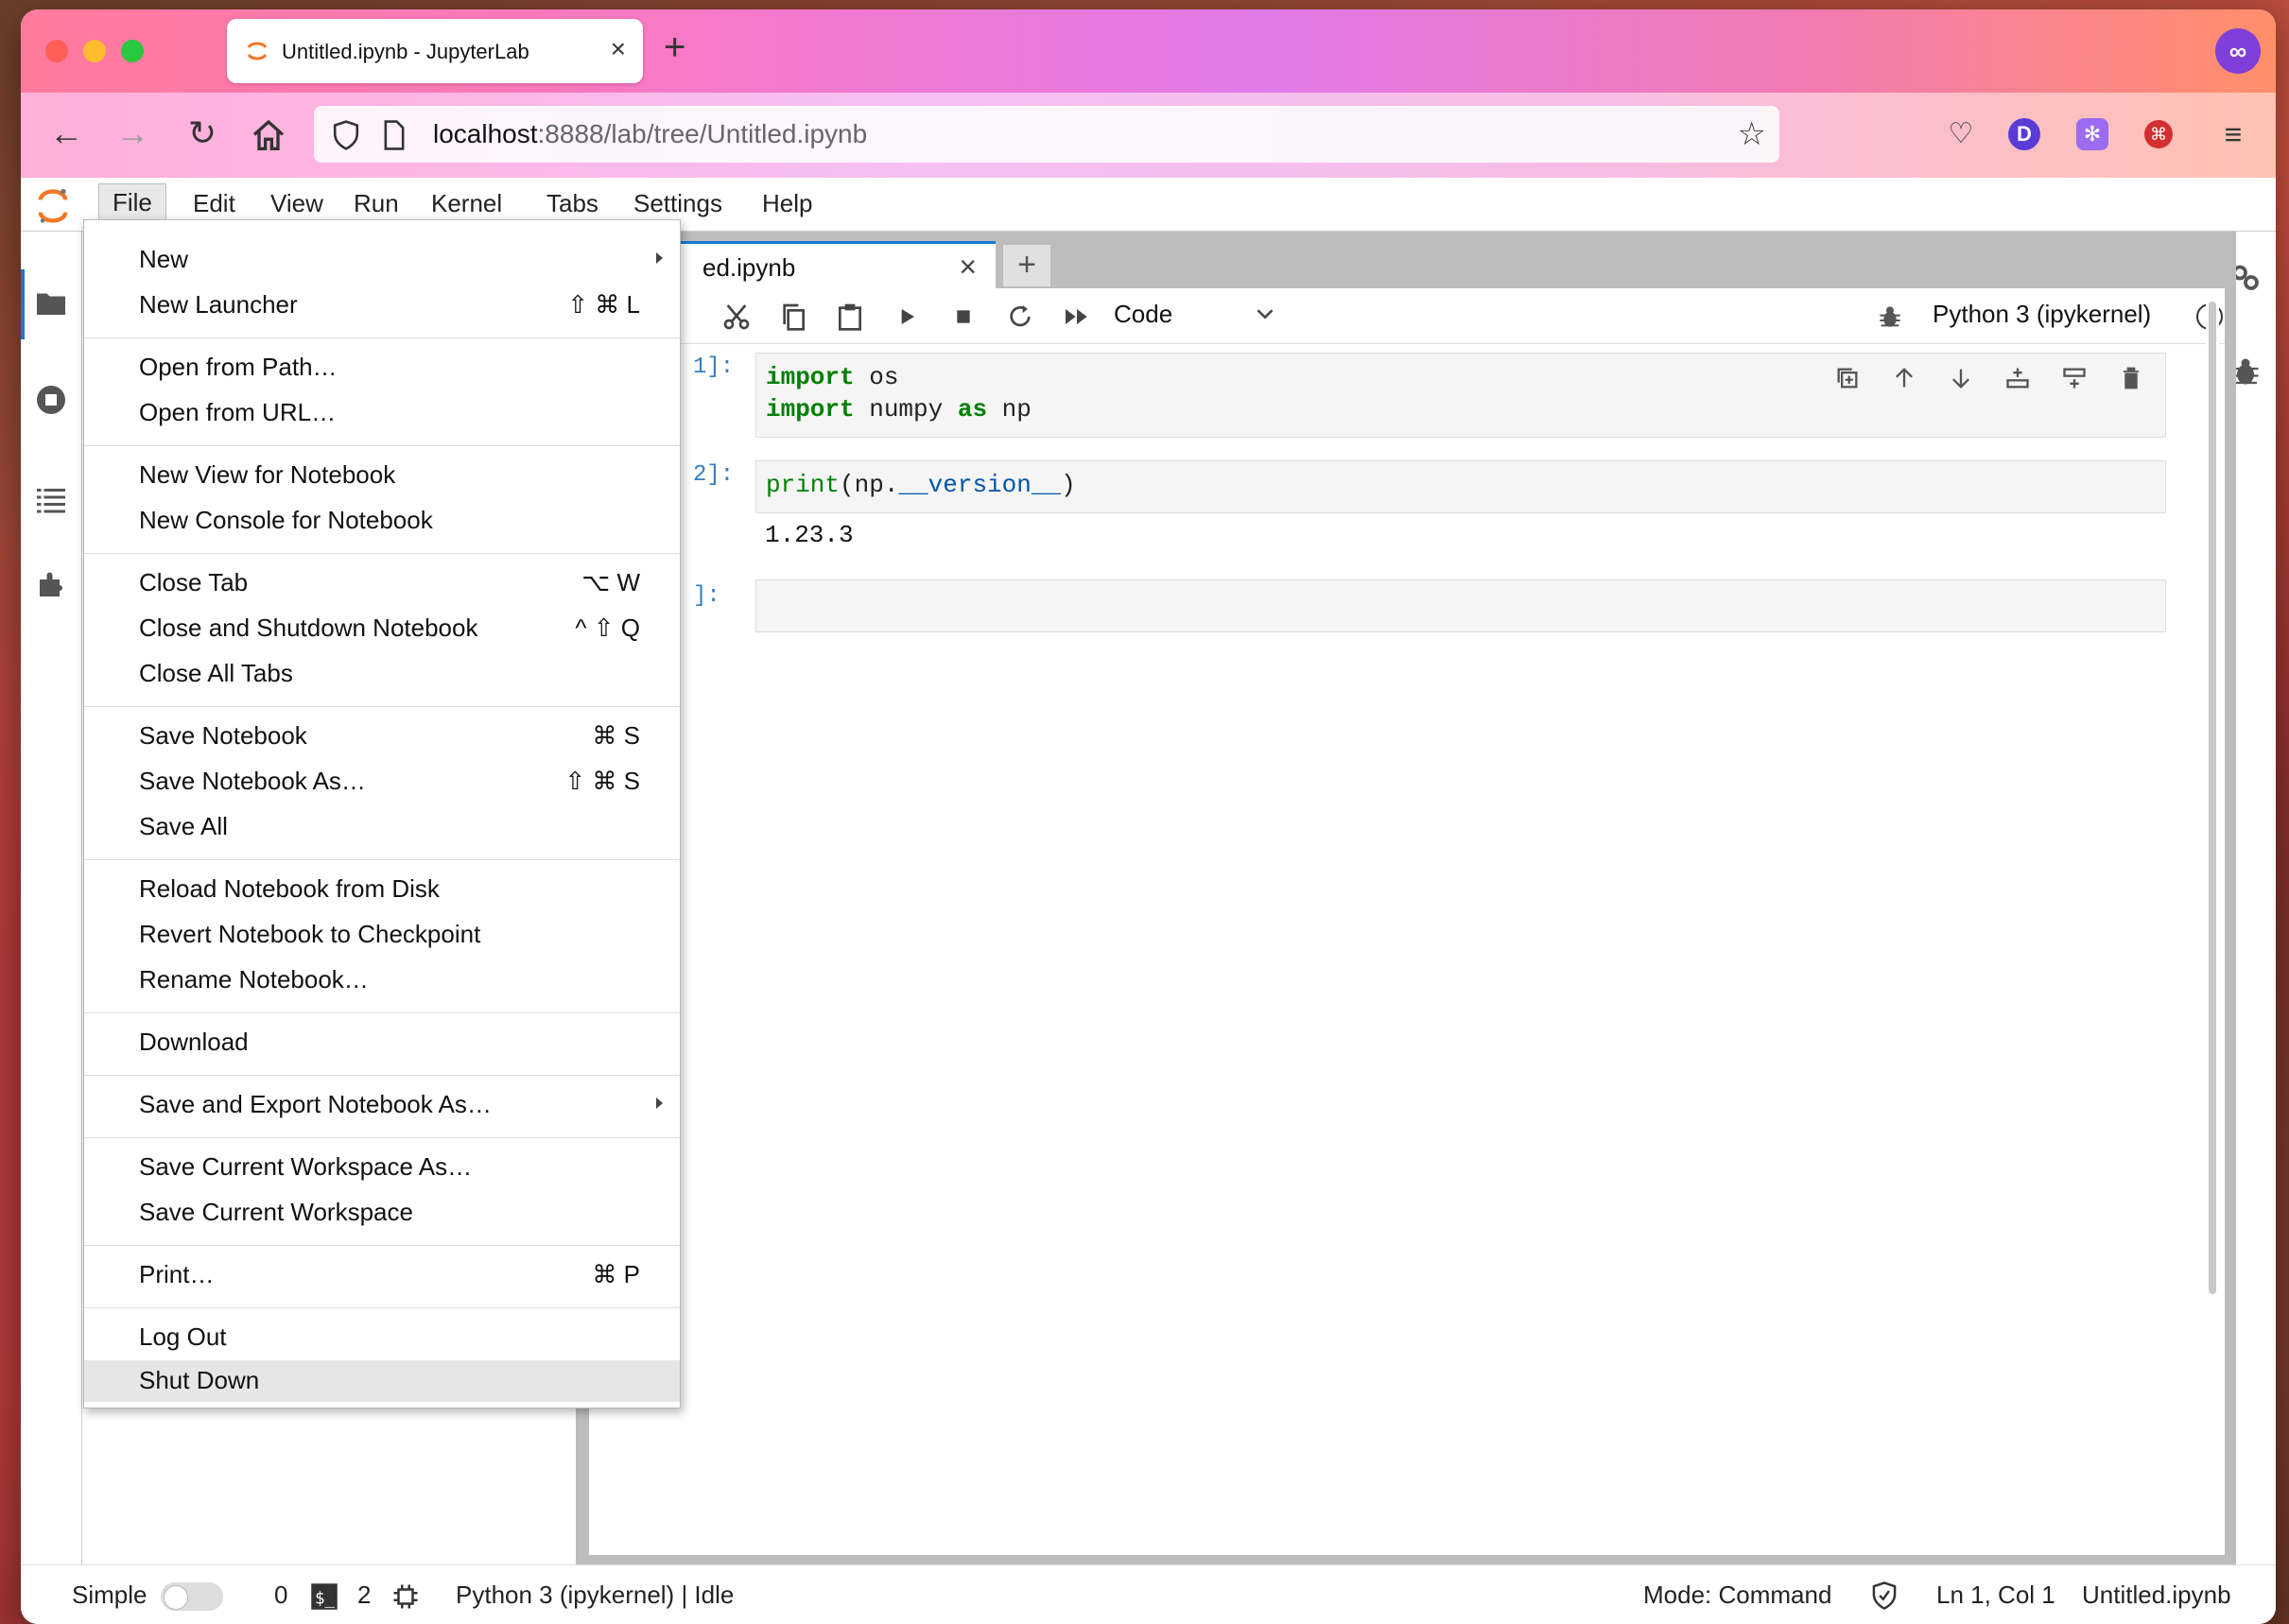 Image resolution: width=2289 pixels, height=1624 pixels. What do you see at coordinates (787, 206) in the screenshot?
I see `menu-help: Help` at bounding box center [787, 206].